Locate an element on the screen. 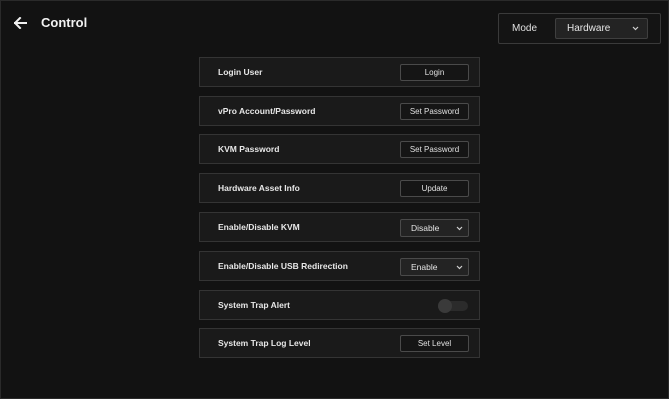 Image resolution: width=670 pixels, height=400 pixels. row-label: System Trap Alert is located at coordinates (254, 305).